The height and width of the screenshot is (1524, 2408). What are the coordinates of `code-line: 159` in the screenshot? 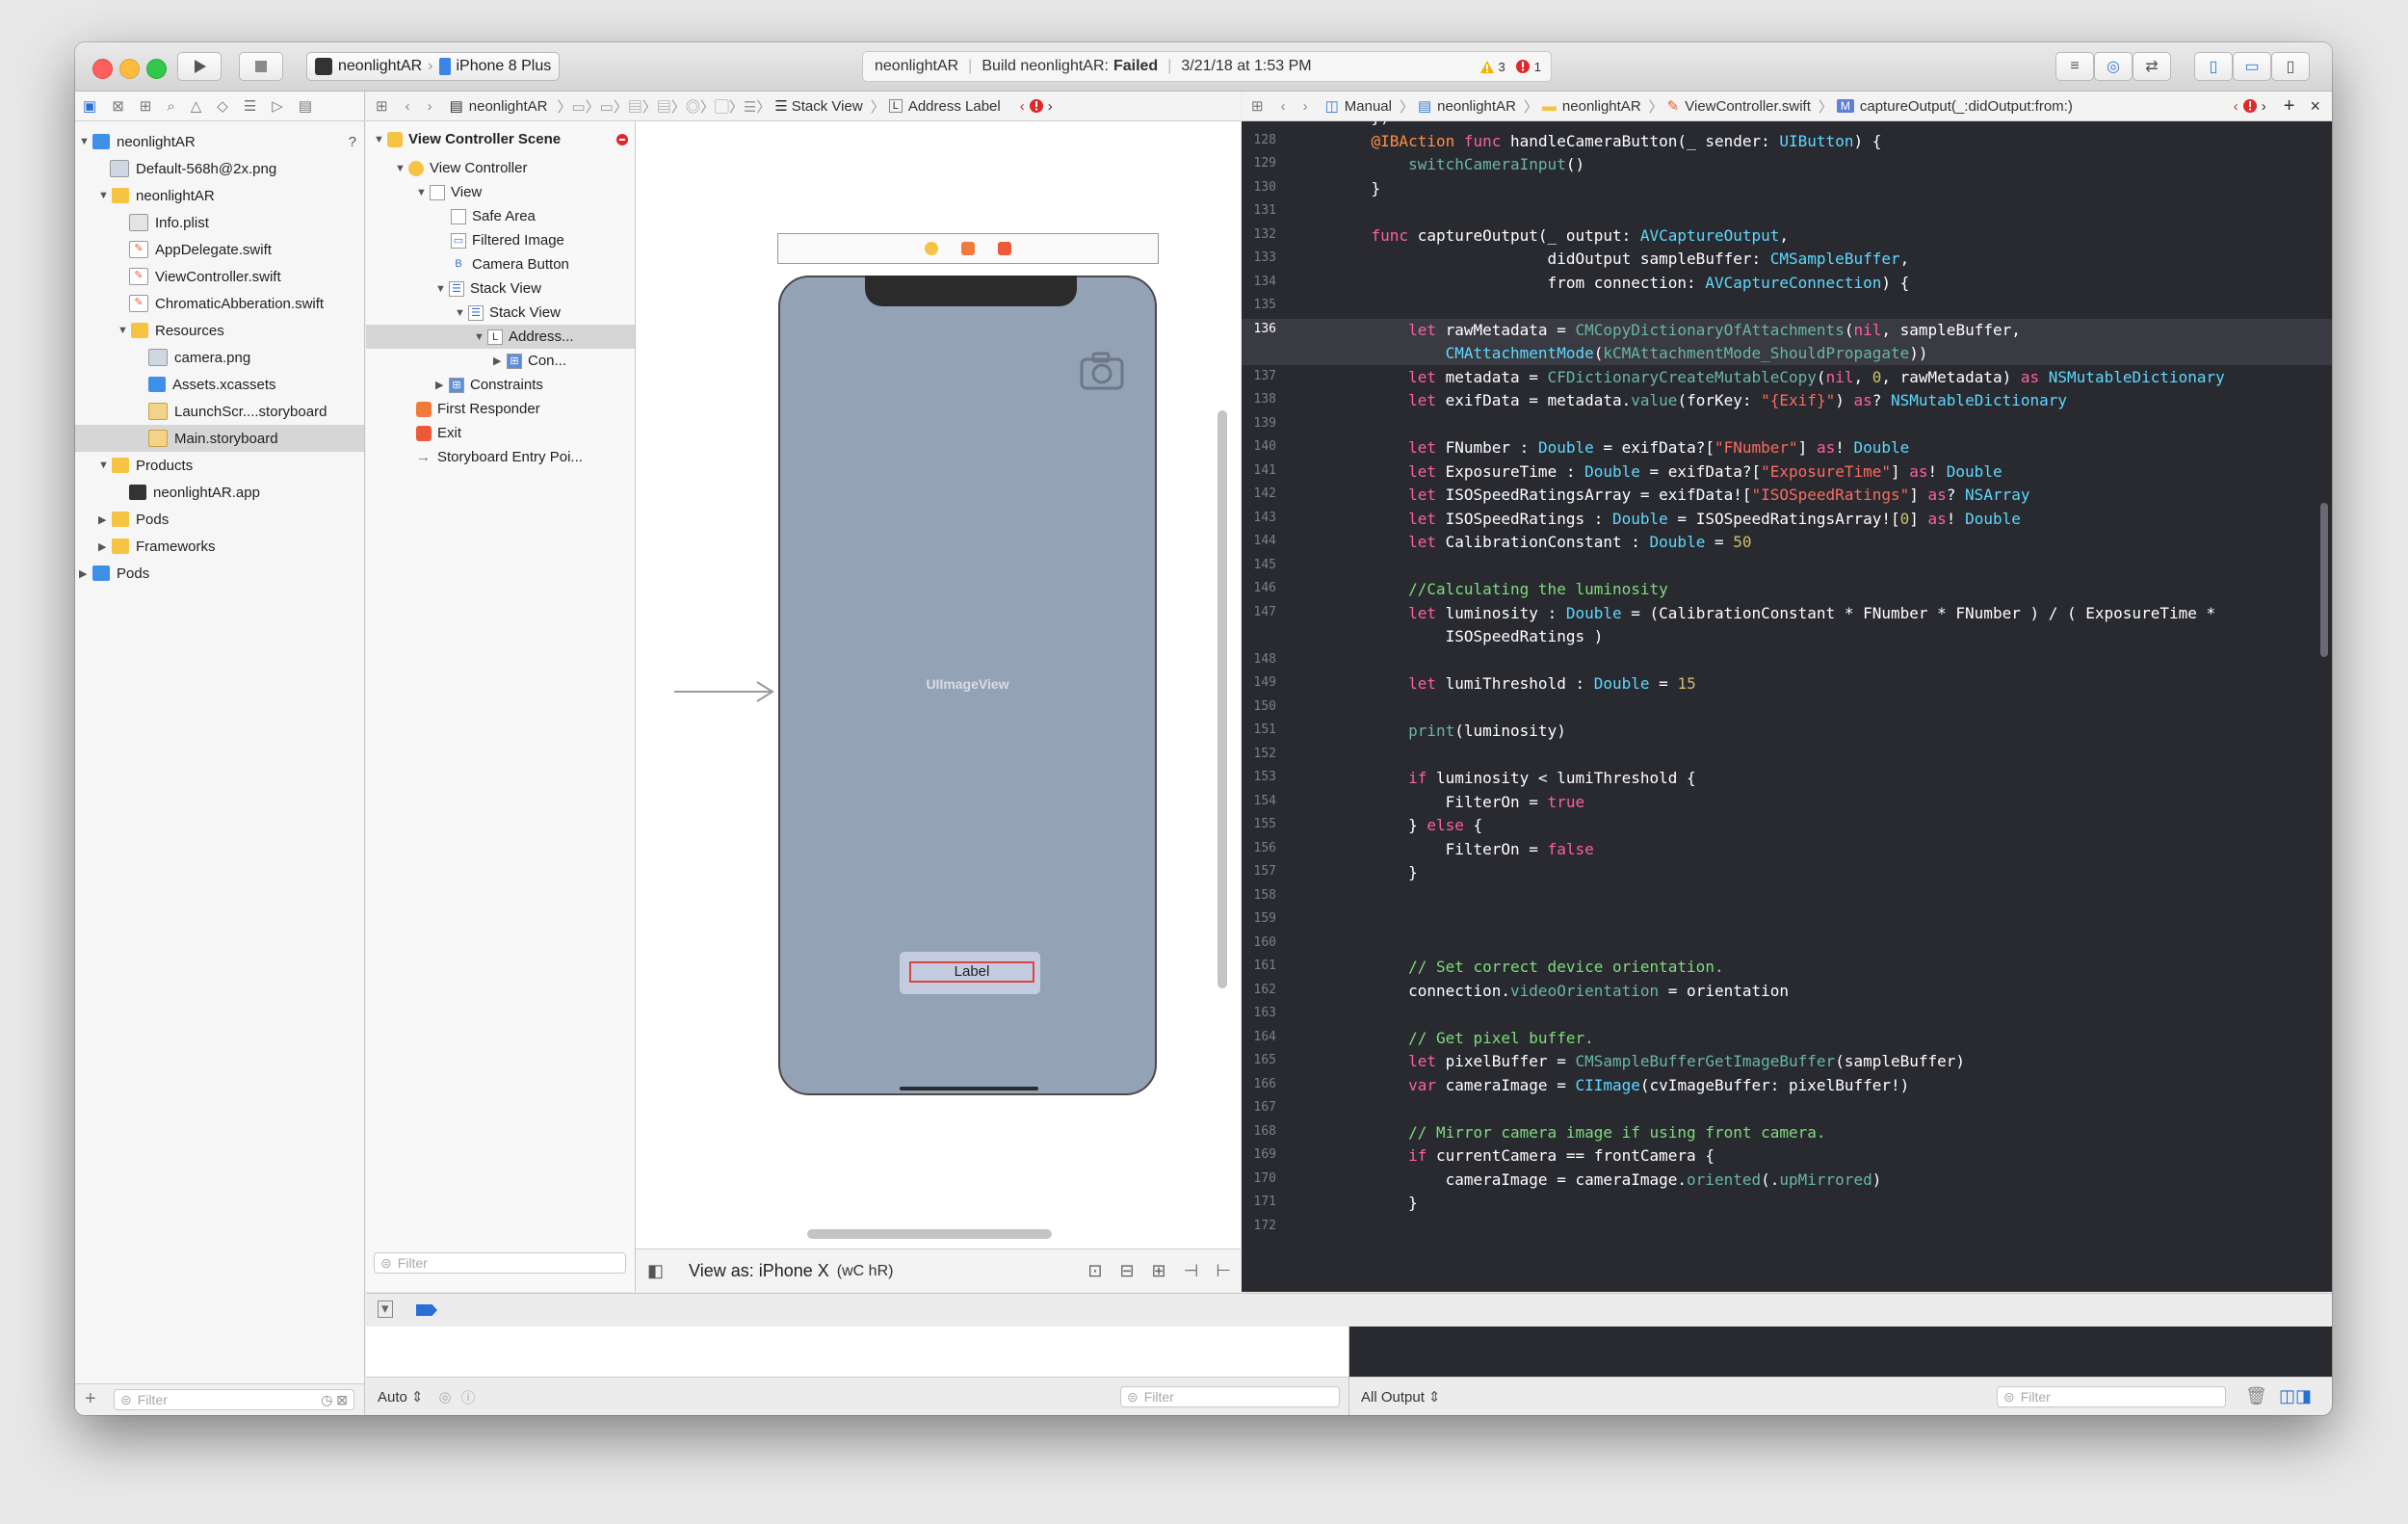 It's located at (1787, 920).